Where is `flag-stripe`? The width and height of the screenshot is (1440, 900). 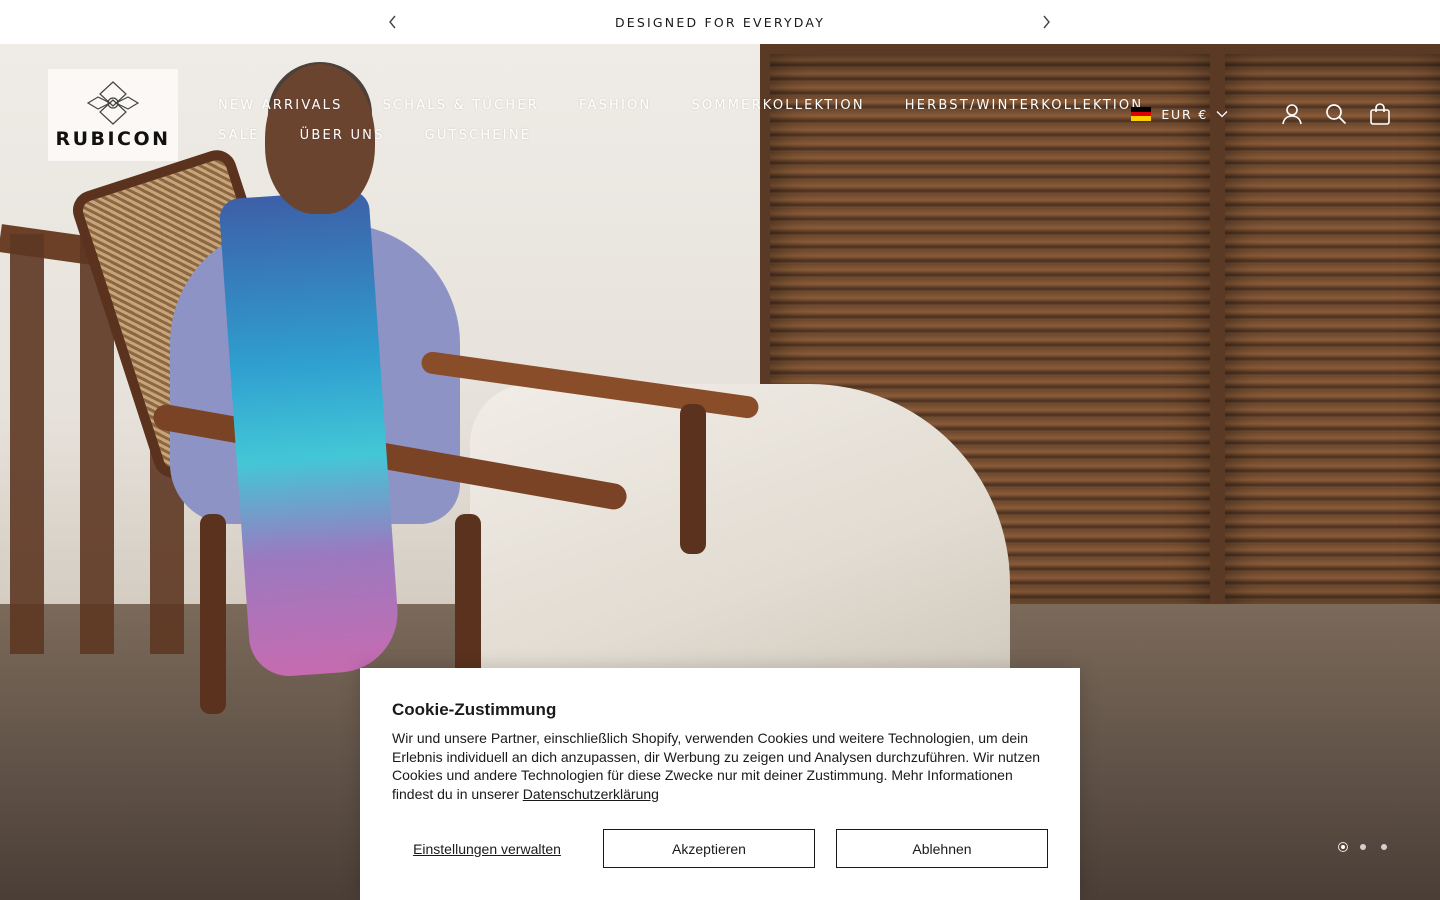 flag-stripe is located at coordinates (1141, 119).